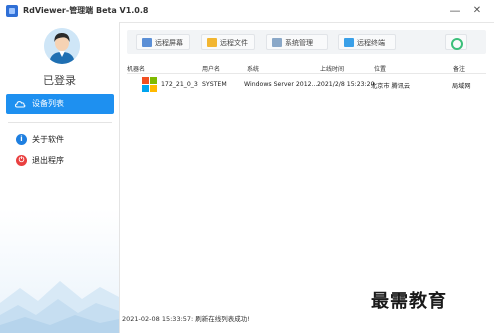  Describe the element at coordinates (247, 11) in the screenshot. I see `title-bar: RdViewer-管理端 Beta V1.0.8 — ✕` at that location.